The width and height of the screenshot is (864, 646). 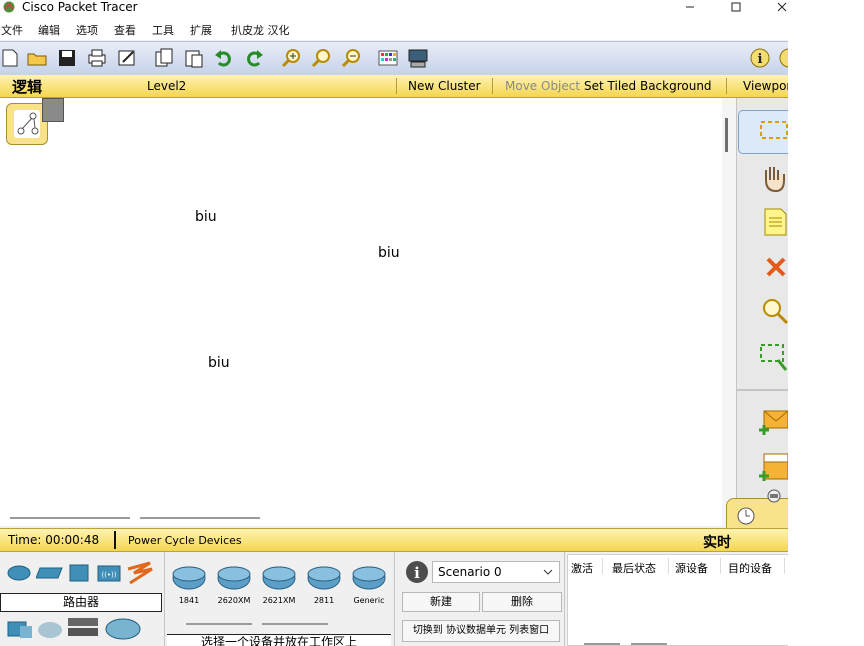 What do you see at coordinates (50, 573) in the screenshot?
I see `switch-category-icon` at bounding box center [50, 573].